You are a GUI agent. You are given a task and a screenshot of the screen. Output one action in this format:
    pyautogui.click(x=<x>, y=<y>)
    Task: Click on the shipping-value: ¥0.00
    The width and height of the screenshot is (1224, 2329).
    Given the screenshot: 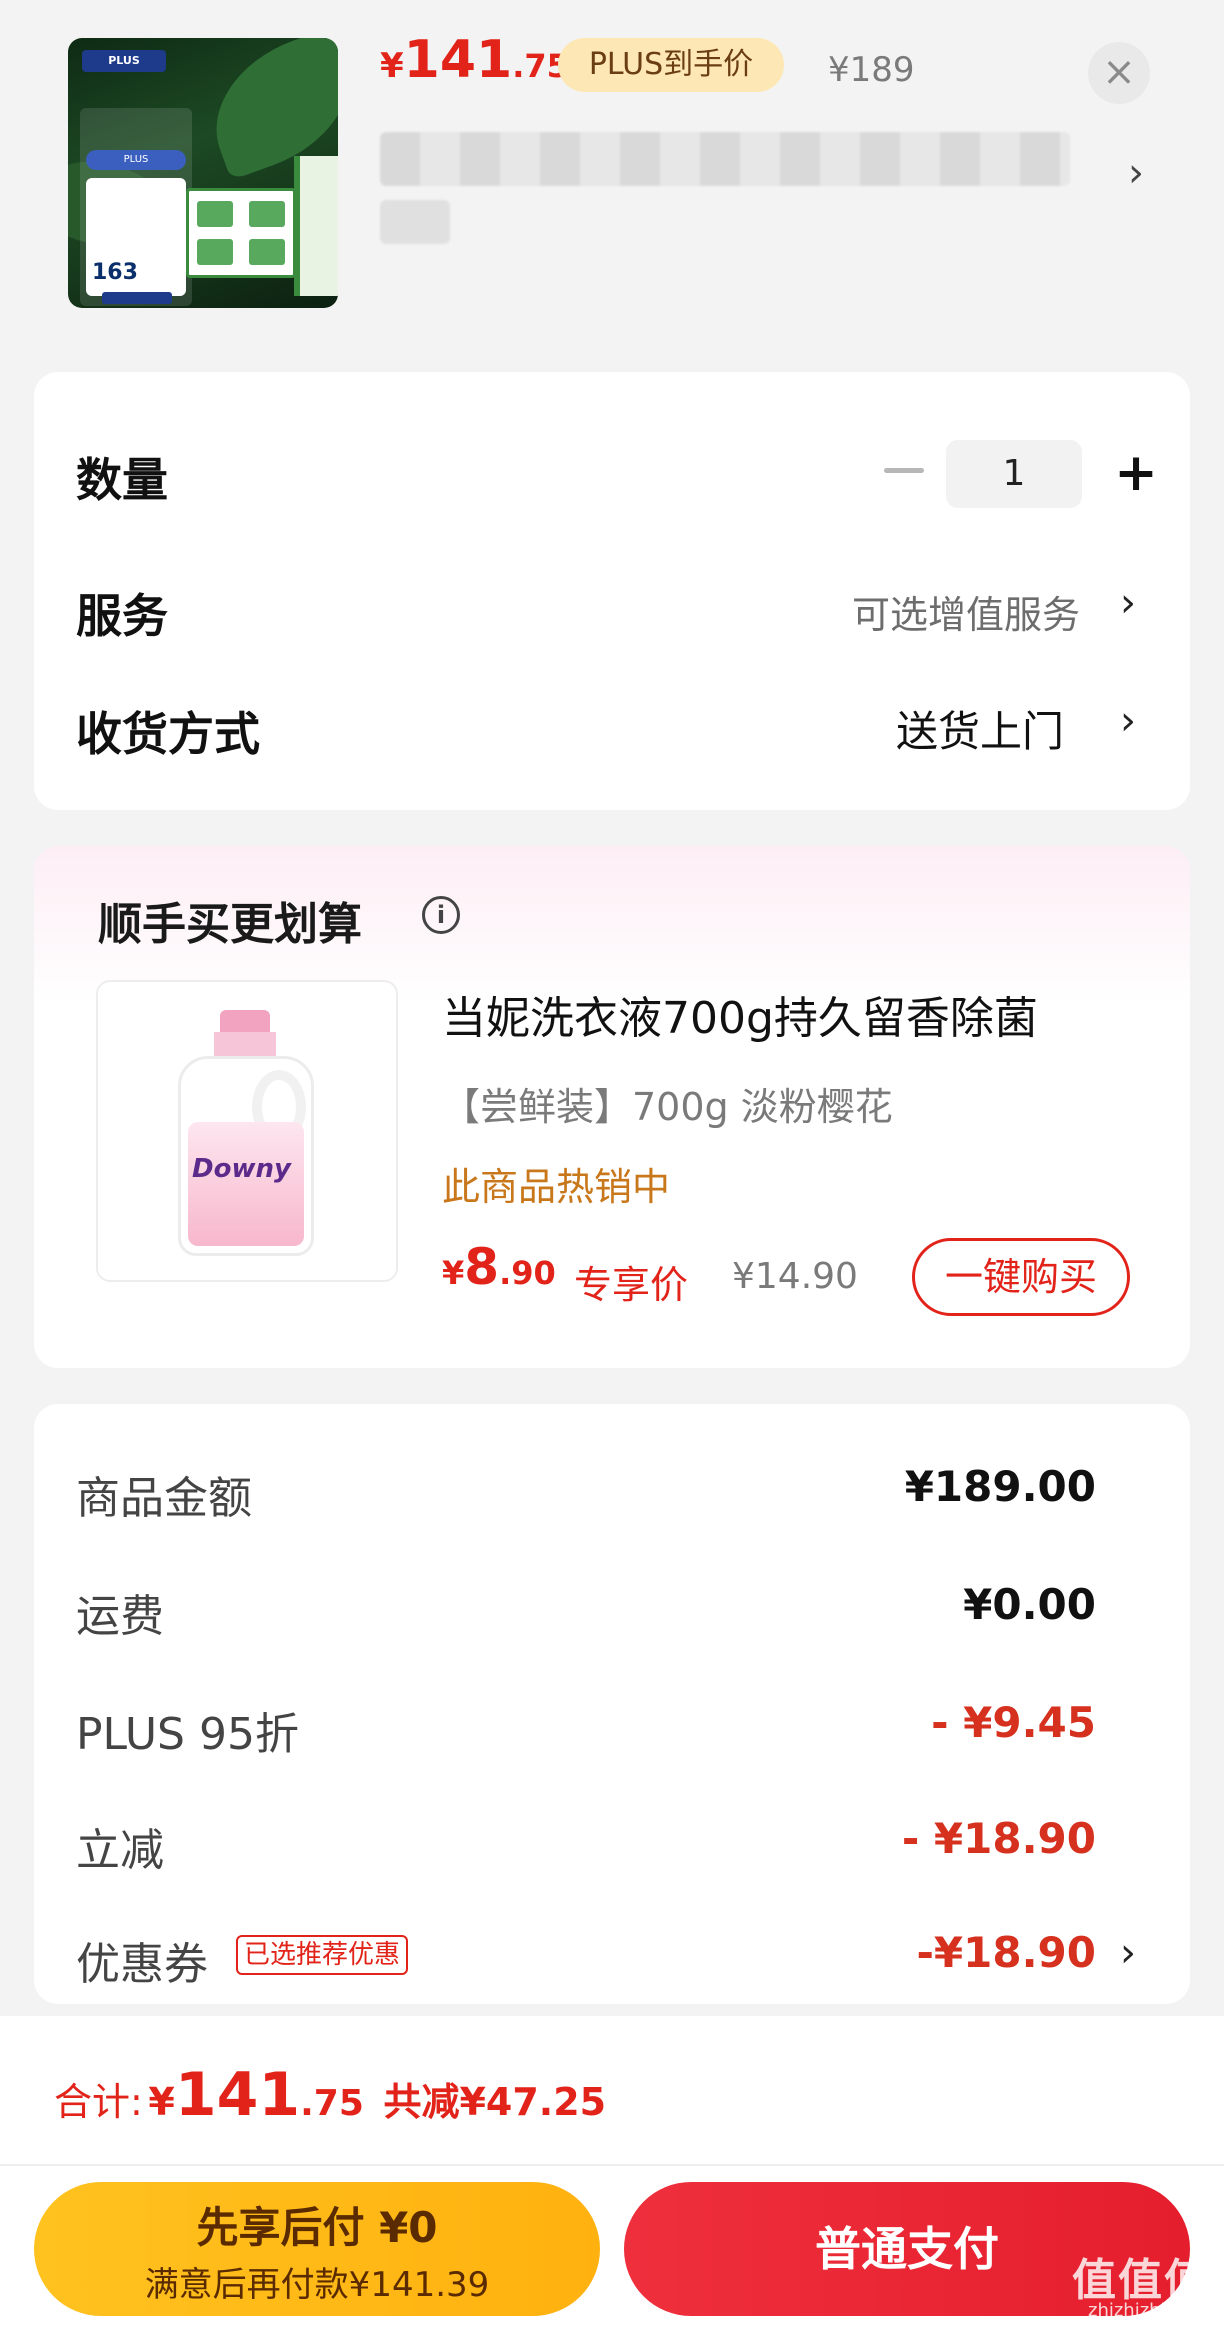 What is the action you would take?
    pyautogui.click(x=1029, y=1604)
    